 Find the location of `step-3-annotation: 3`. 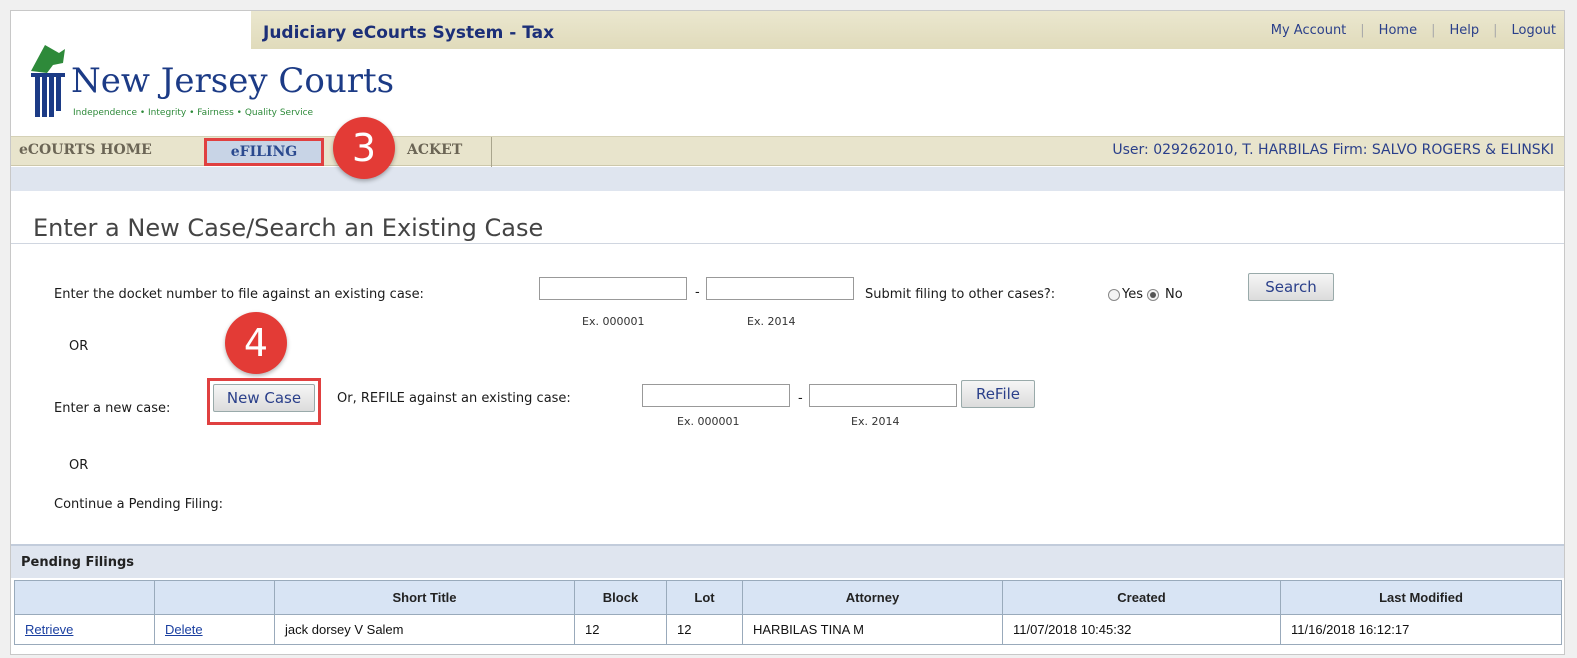

step-3-annotation: 3 is located at coordinates (364, 148).